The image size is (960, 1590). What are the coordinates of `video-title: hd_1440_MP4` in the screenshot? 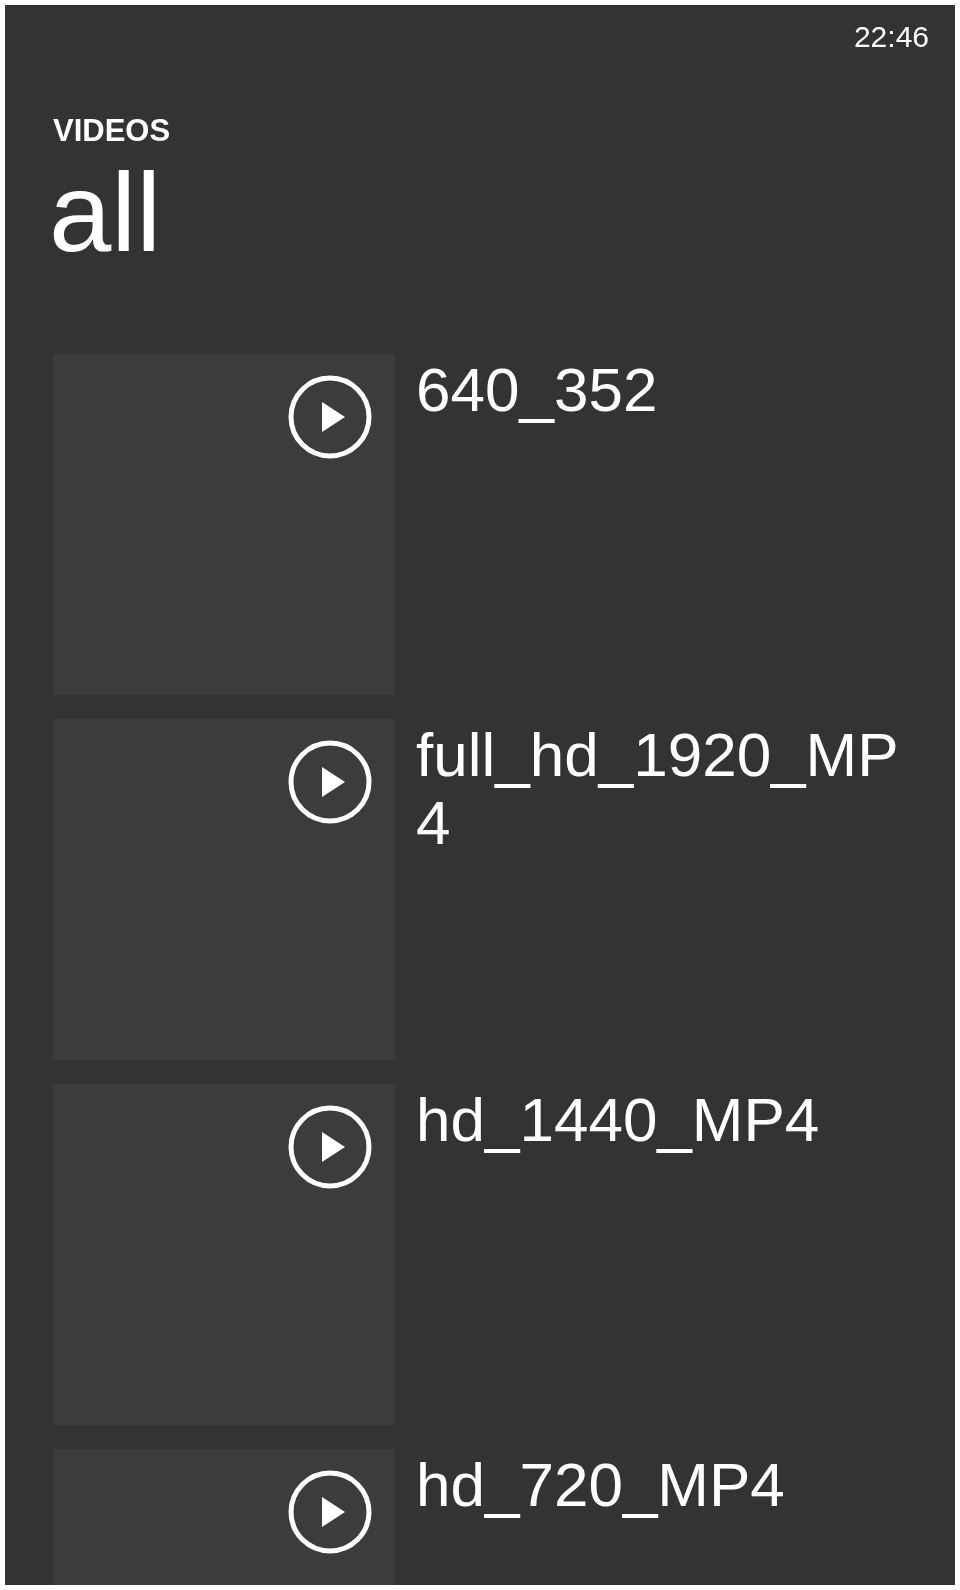 It's located at (666, 1120).